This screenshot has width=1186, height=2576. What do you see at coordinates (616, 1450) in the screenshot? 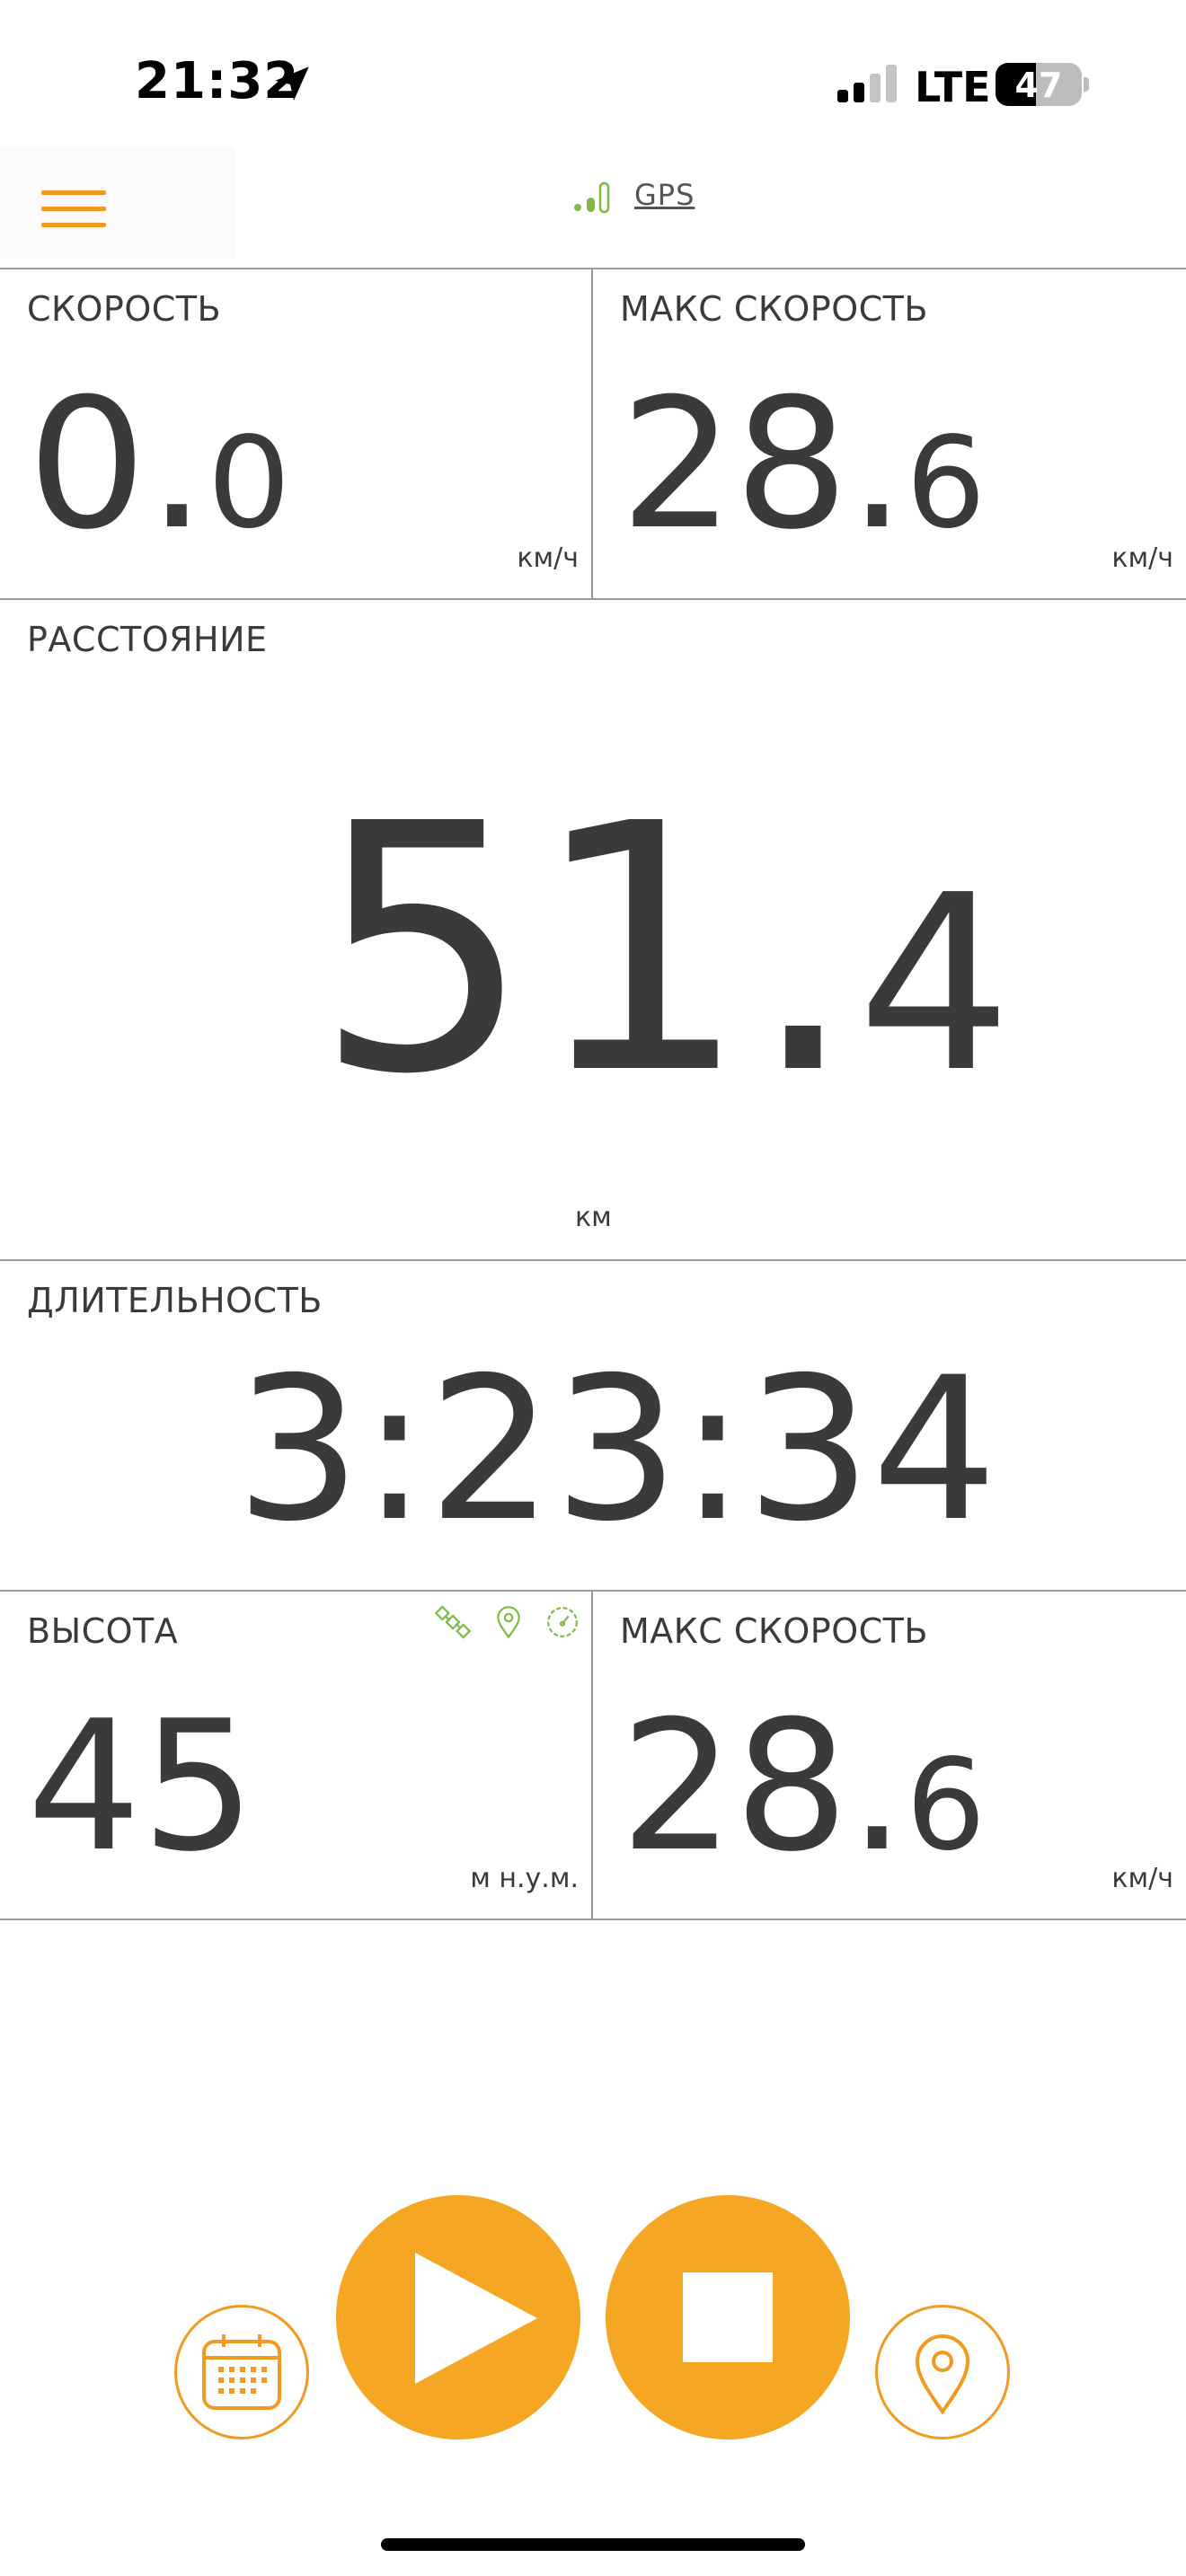
I see `duration-value: 3:23:34` at bounding box center [616, 1450].